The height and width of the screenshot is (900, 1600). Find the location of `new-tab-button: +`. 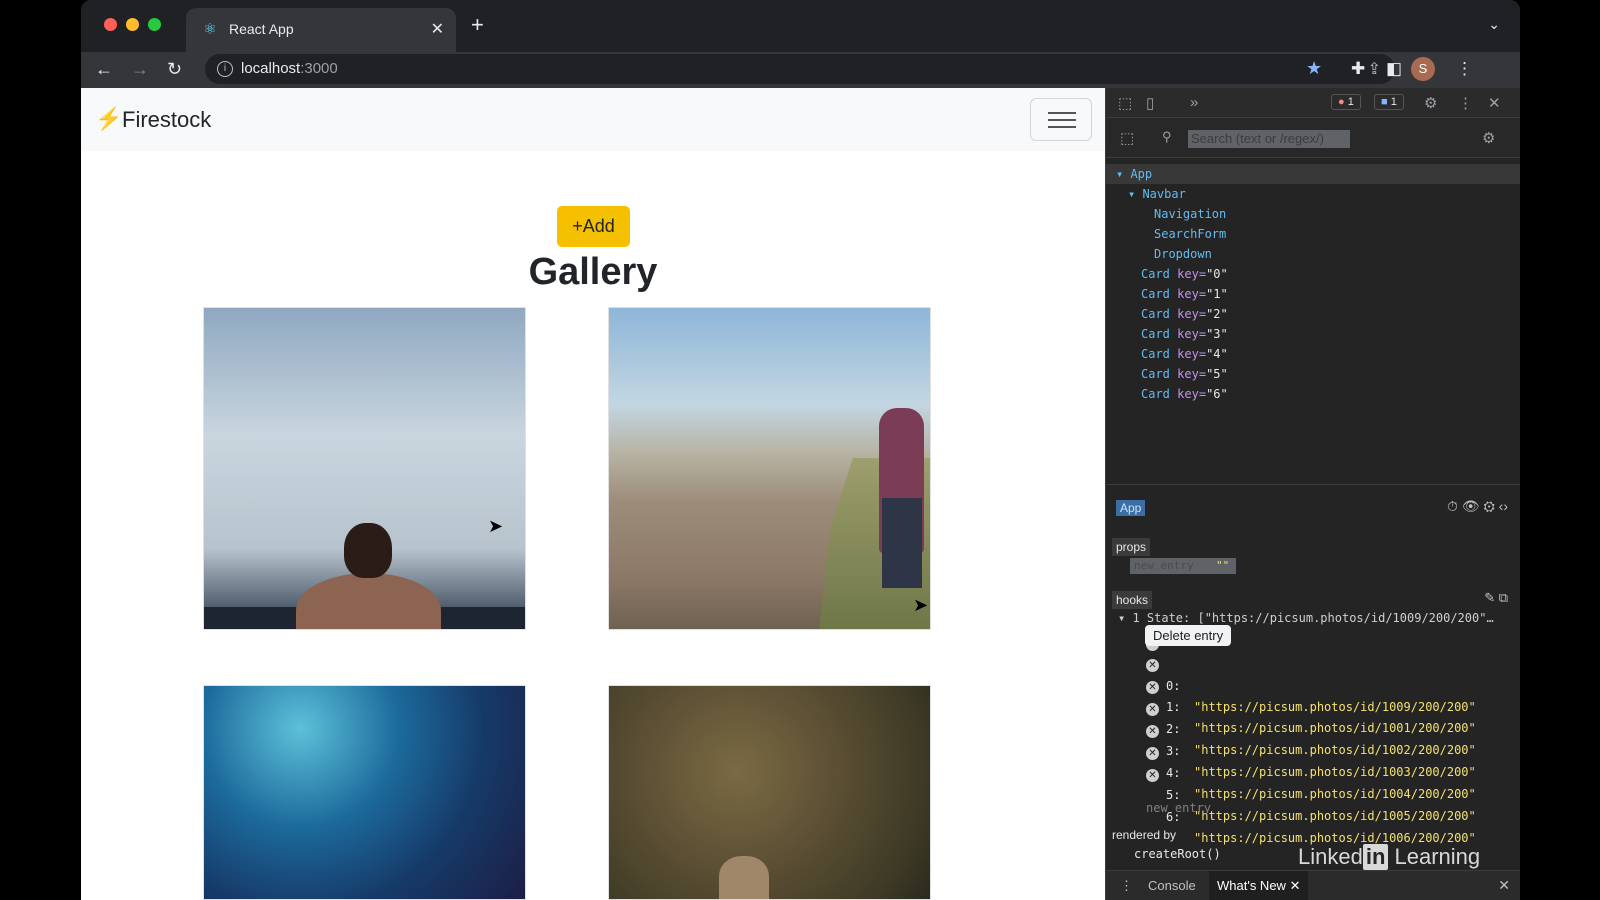

new-tab-button: + is located at coordinates (477, 25).